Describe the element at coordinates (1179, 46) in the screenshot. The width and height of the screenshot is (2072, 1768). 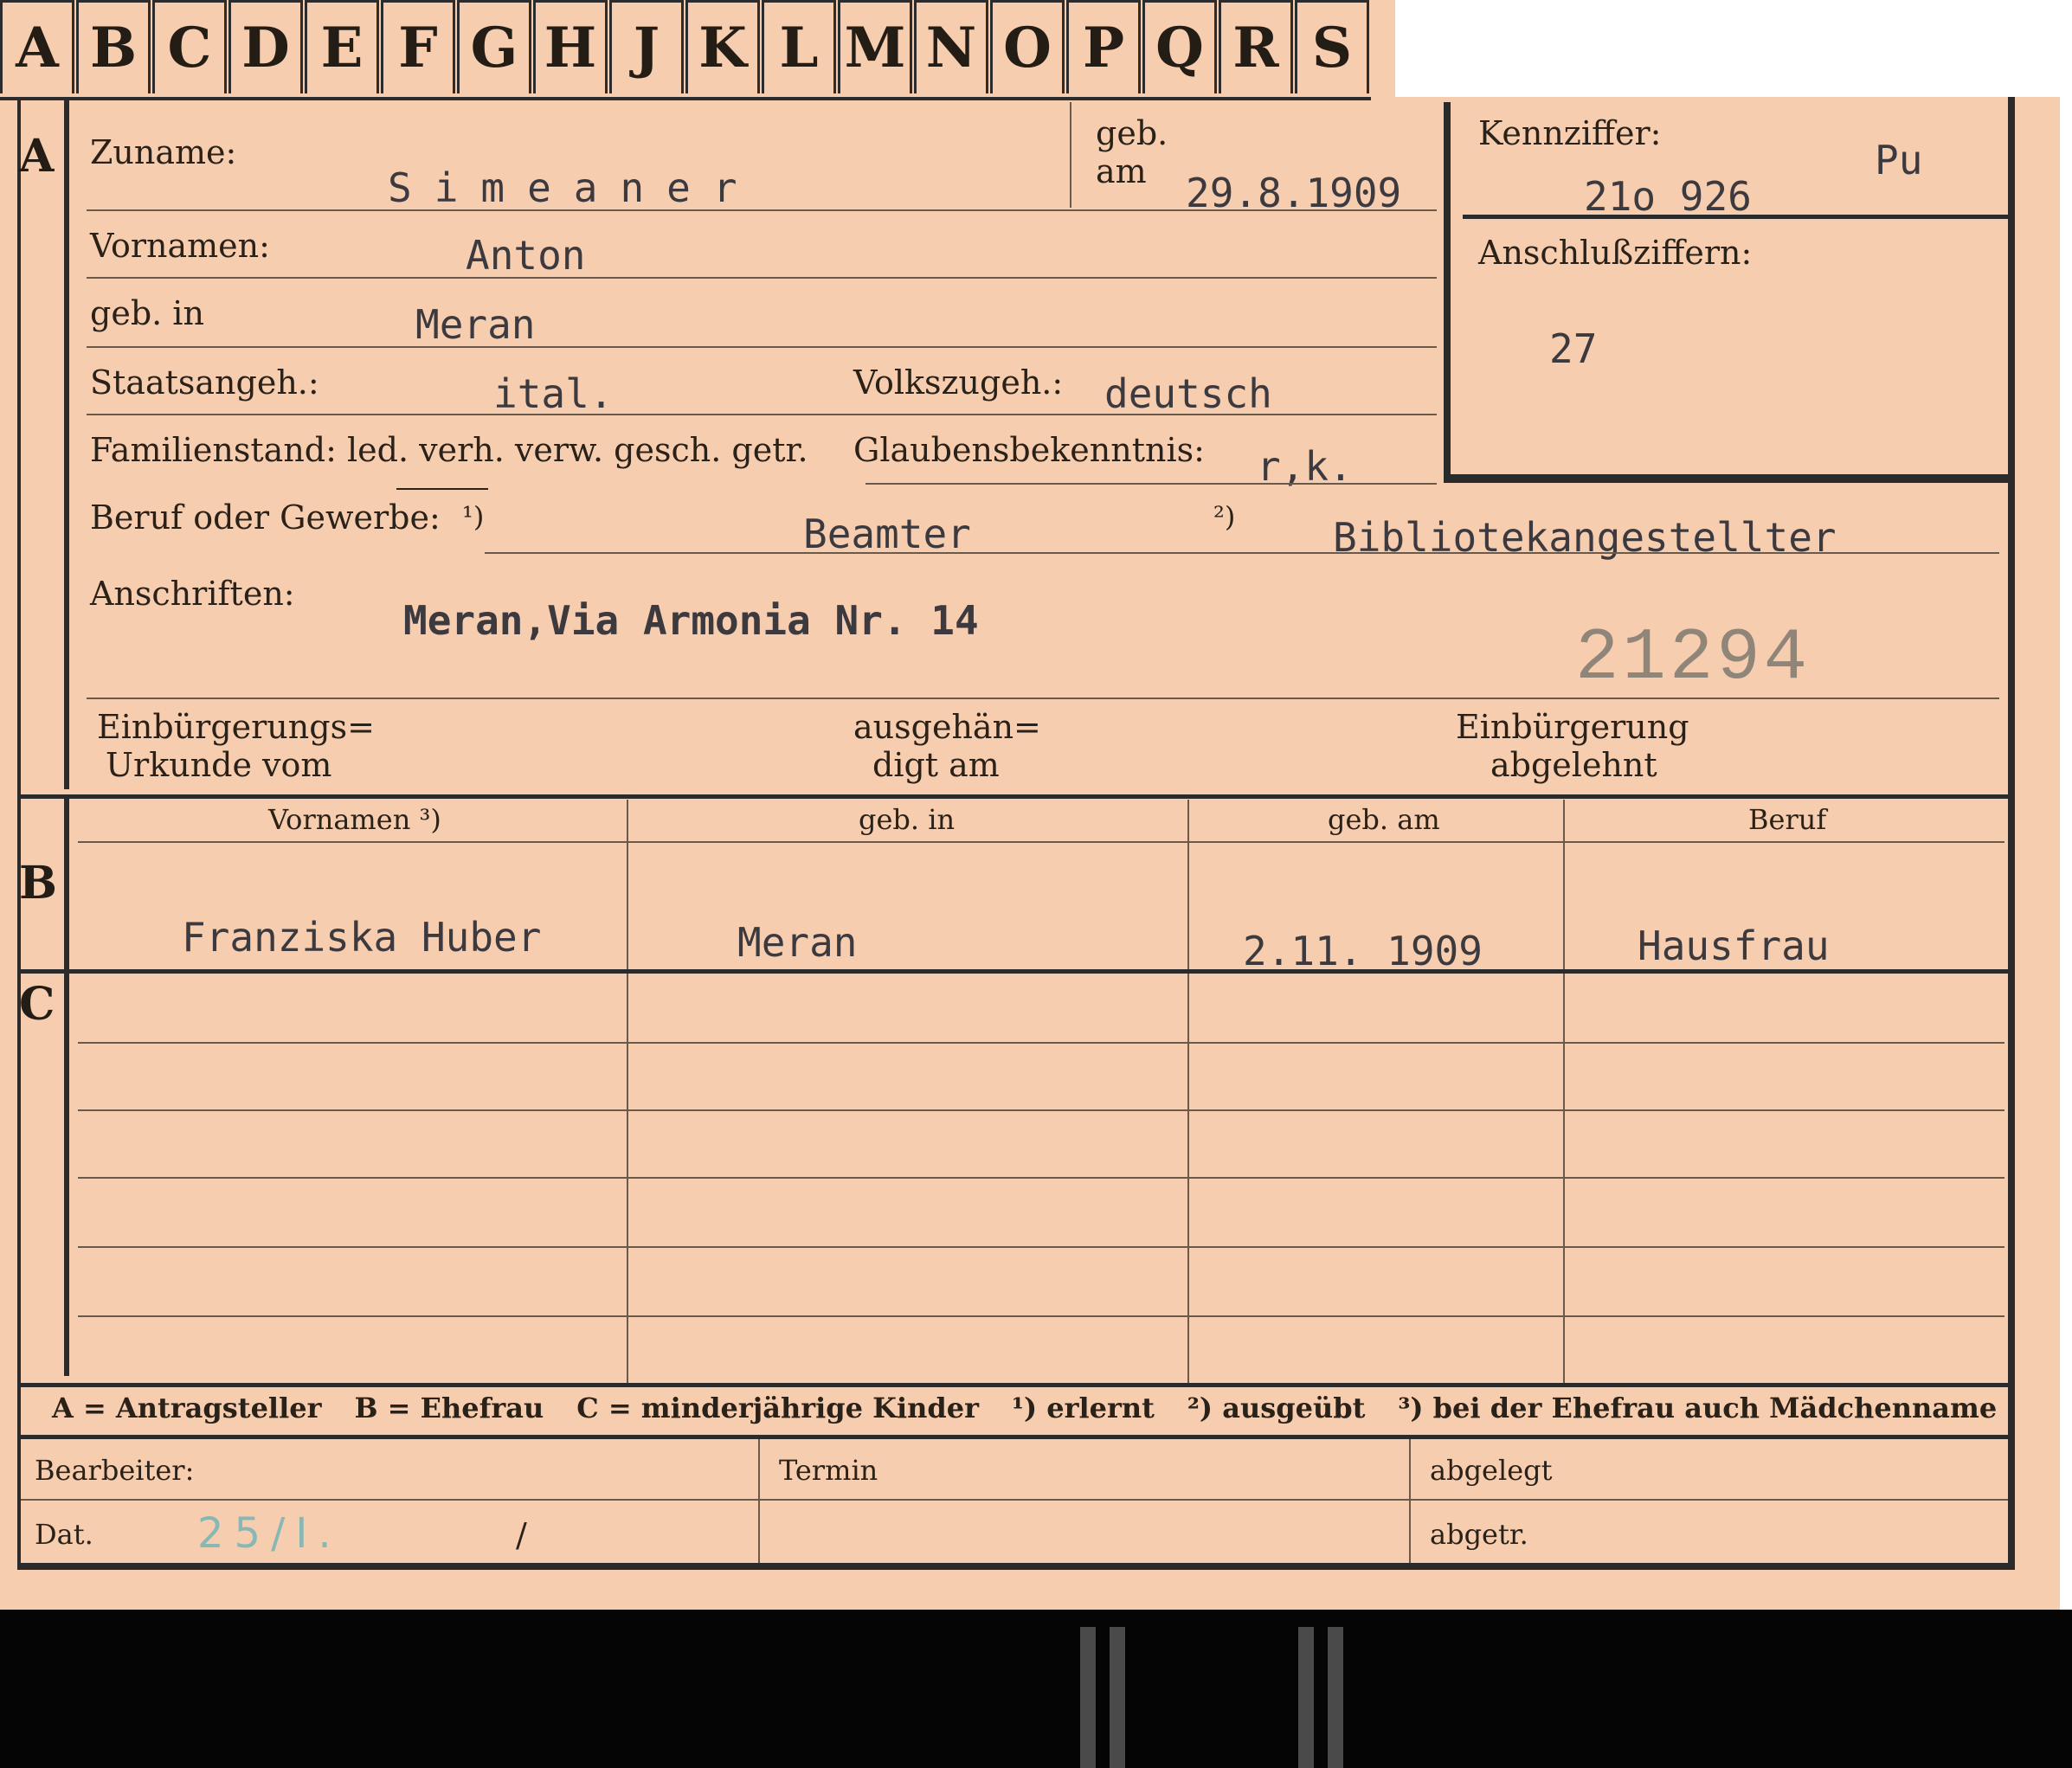
I see `index-tab-q: Q` at that location.